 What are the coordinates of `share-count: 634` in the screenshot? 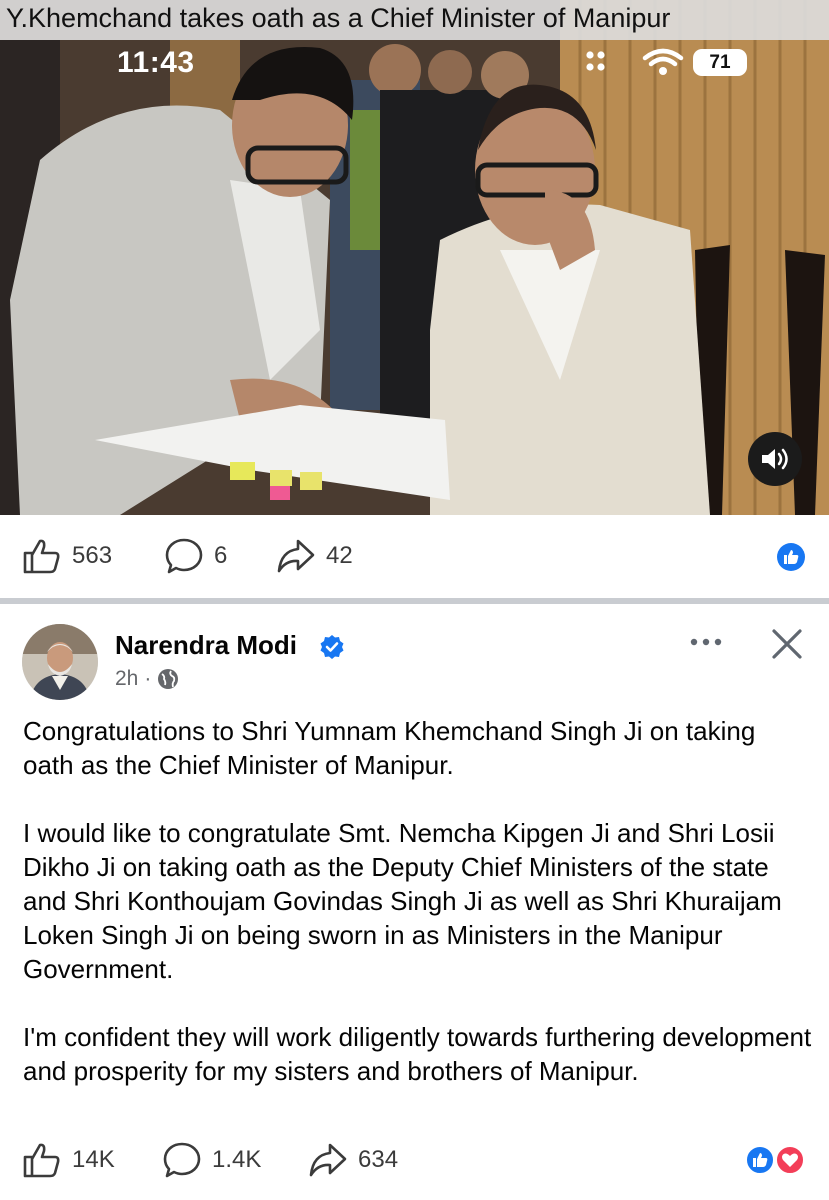 It's located at (378, 1159).